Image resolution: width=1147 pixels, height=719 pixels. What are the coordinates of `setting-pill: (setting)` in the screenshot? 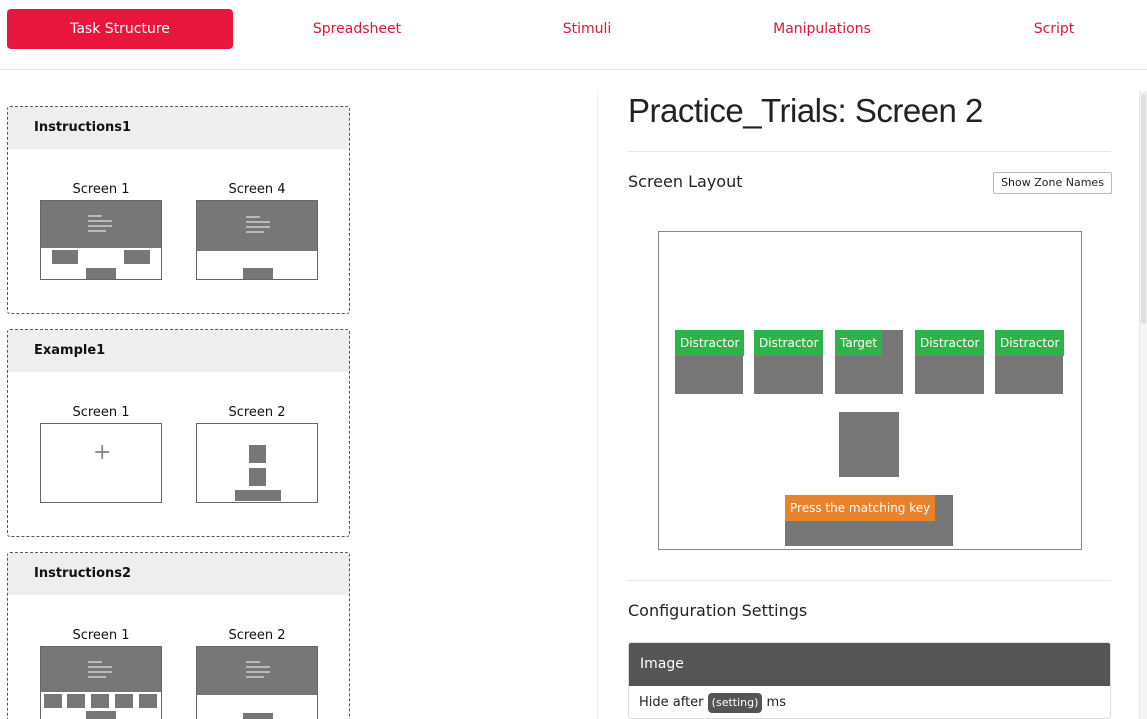 It's located at (735, 702).